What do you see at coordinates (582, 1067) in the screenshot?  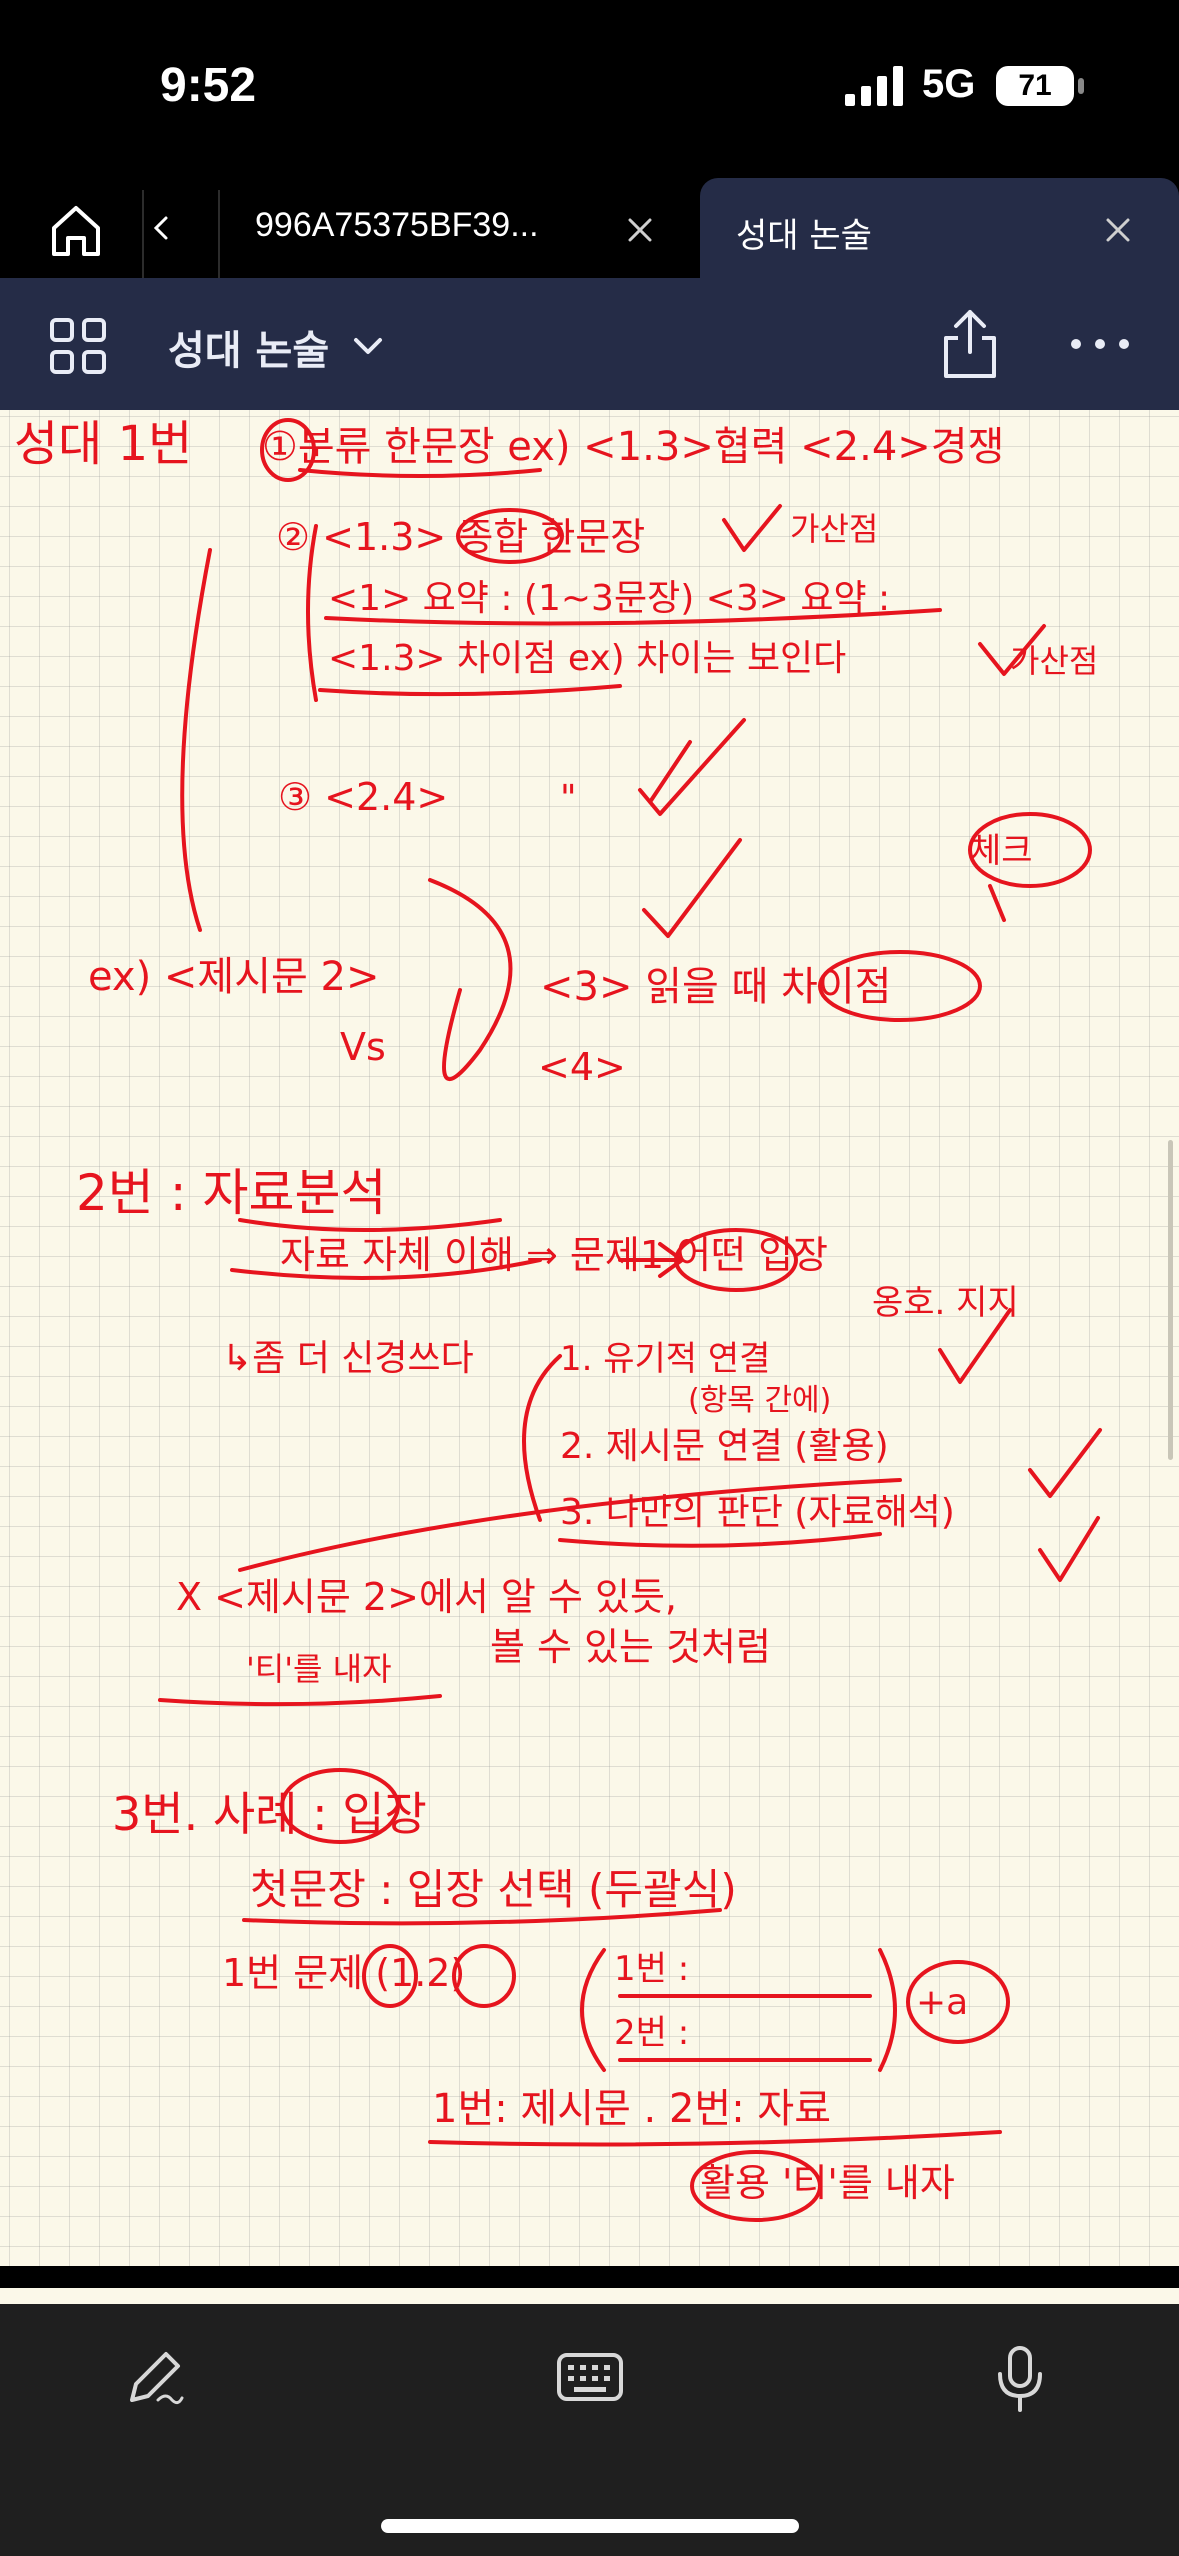 I see `handwriting-text: <4>` at bounding box center [582, 1067].